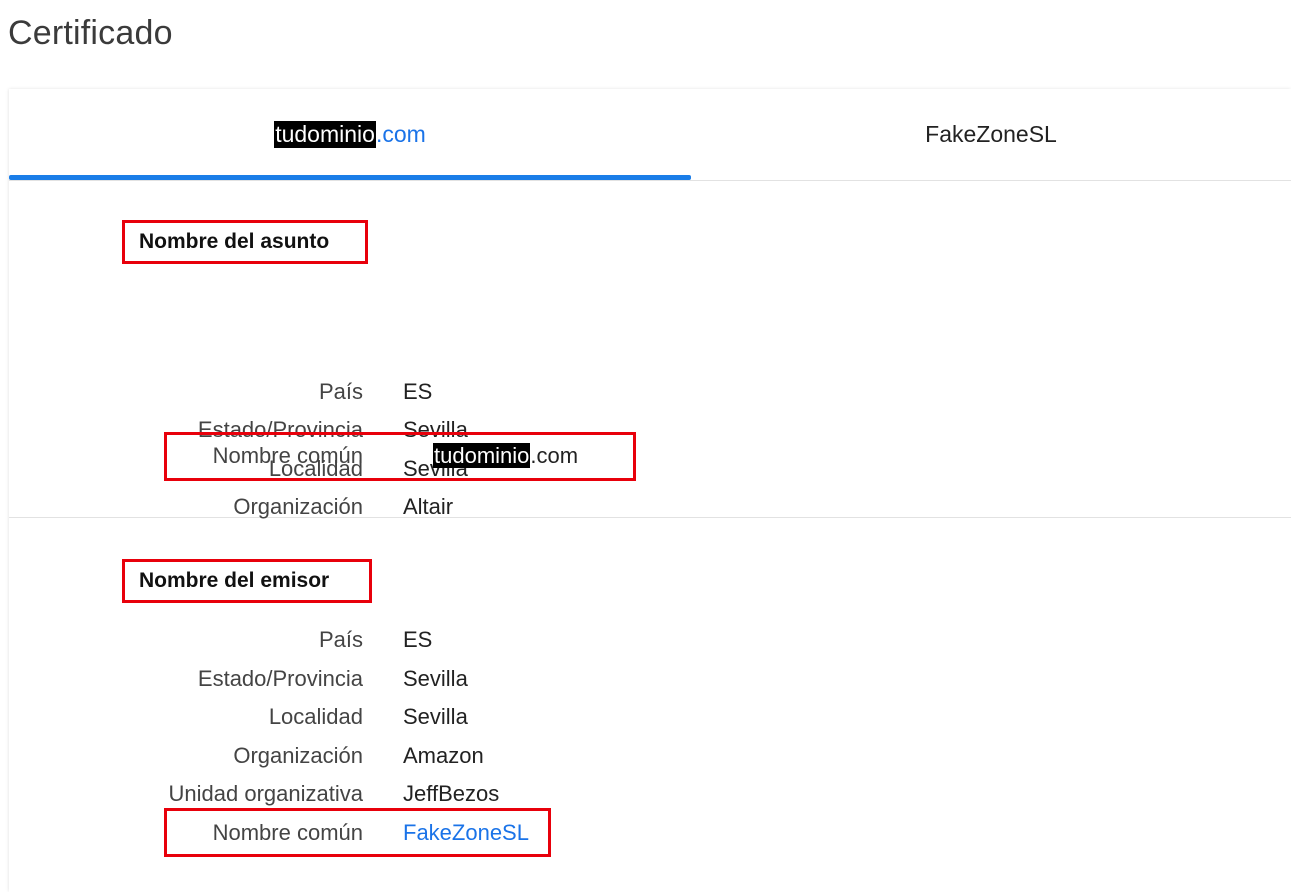 The height and width of the screenshot is (892, 1291). I want to click on tab-label-redacted: tudominio, so click(325, 134).